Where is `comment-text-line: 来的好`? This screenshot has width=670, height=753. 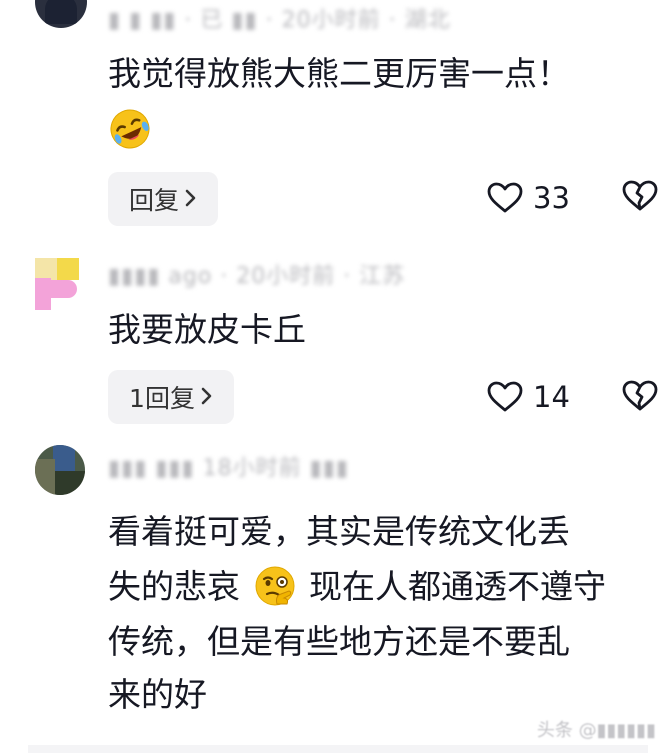
comment-text-line: 来的好 is located at coordinates (157, 694).